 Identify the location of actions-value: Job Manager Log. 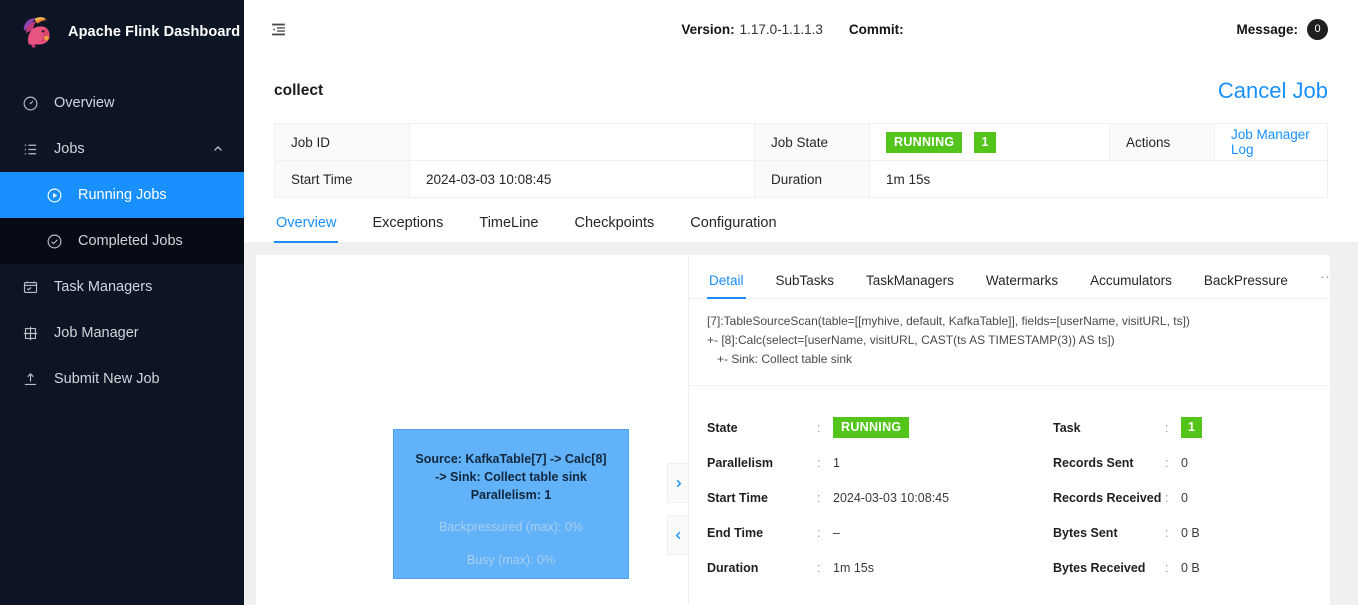
(1271, 142).